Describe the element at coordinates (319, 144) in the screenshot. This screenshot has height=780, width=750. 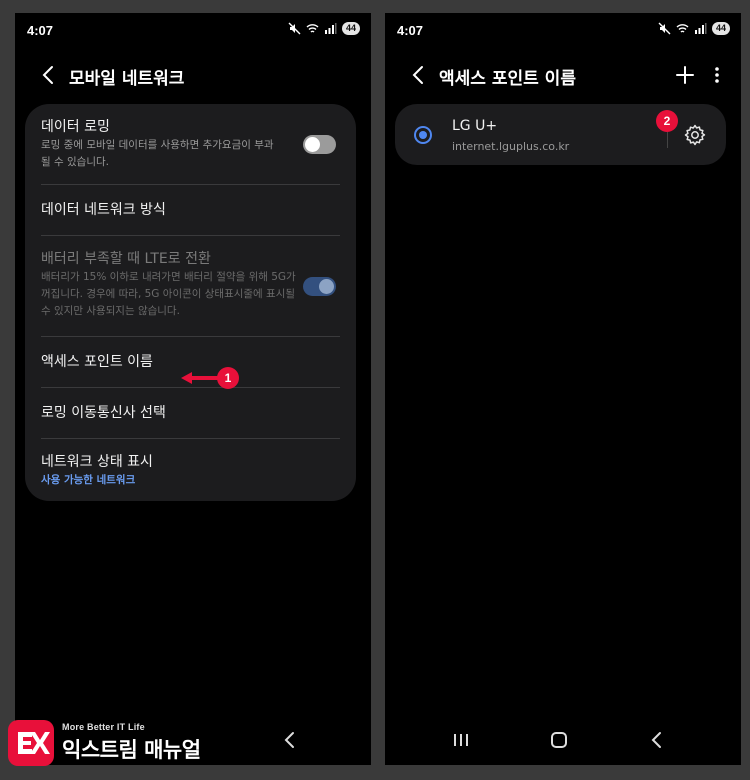
I see `data-roaming-toggle` at that location.